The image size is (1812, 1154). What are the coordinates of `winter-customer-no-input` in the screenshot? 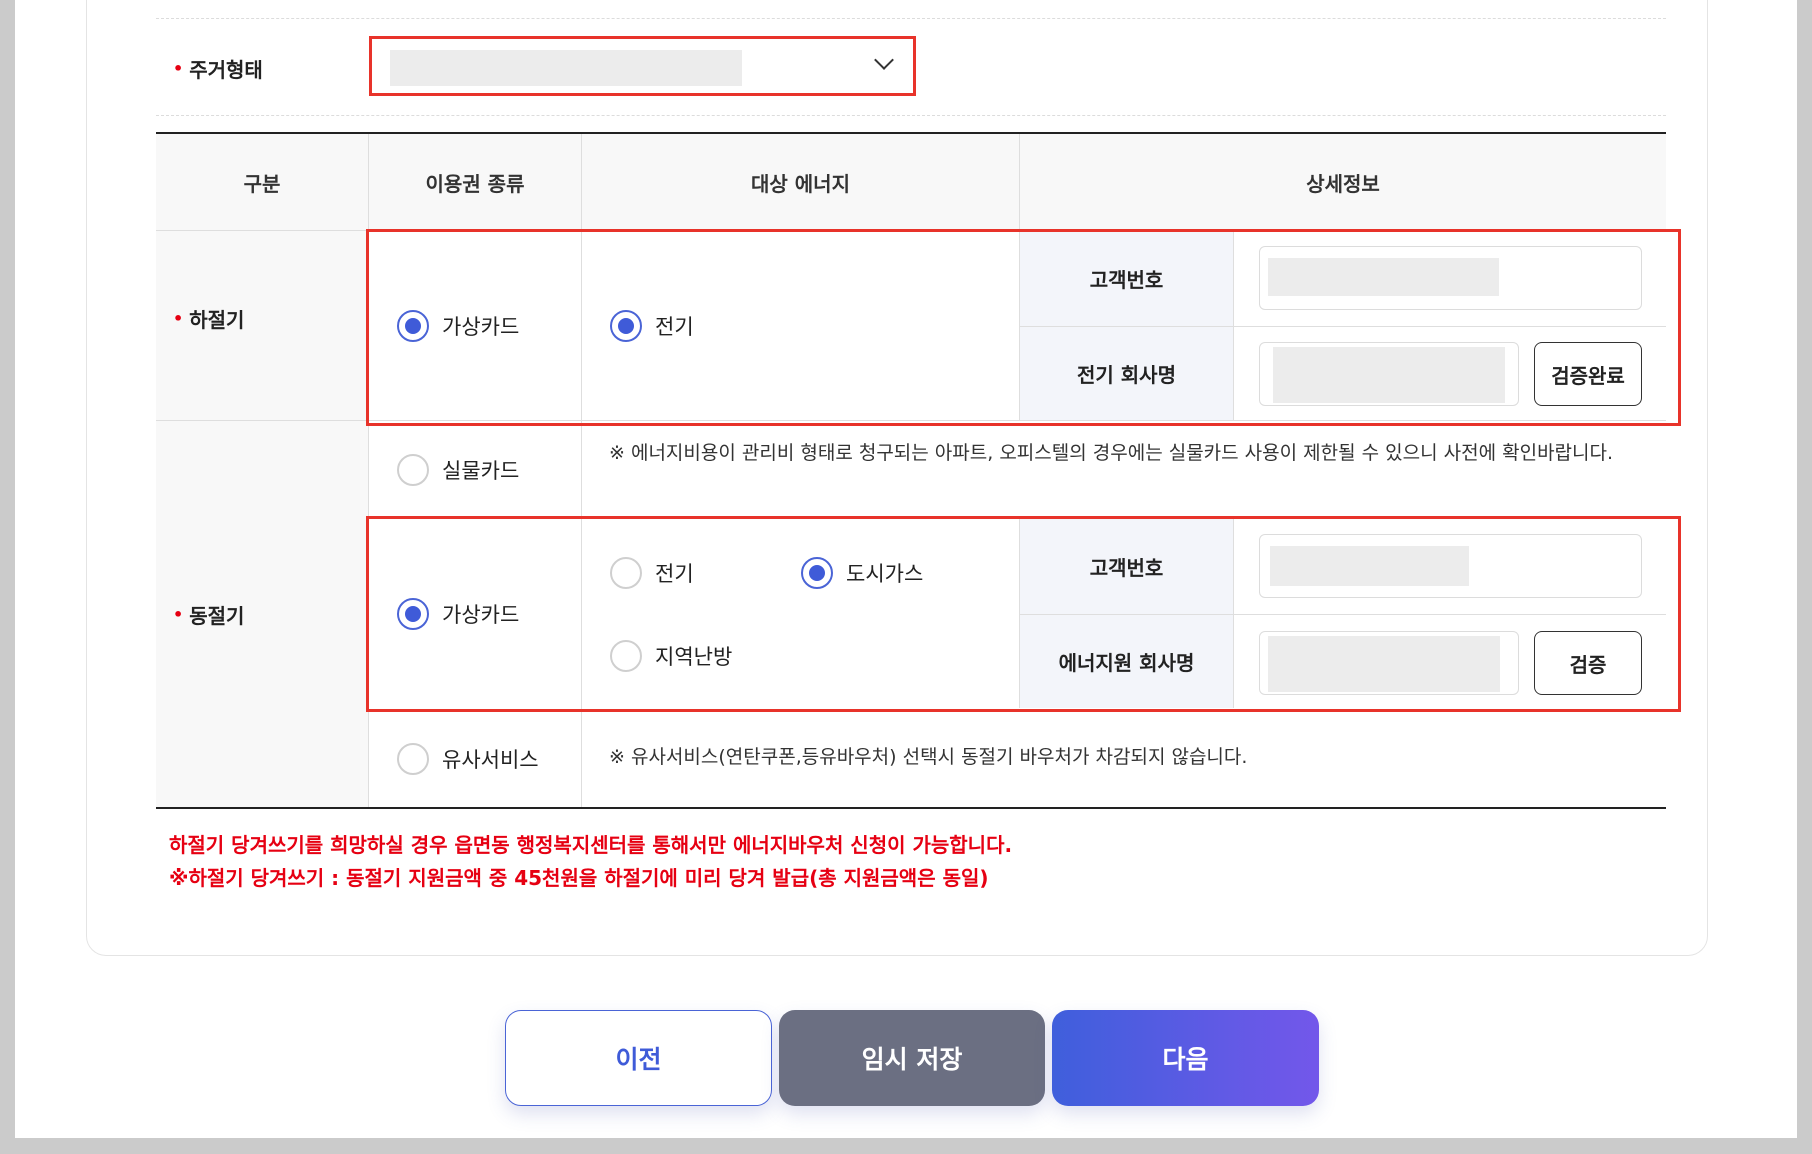 It's located at (1450, 566).